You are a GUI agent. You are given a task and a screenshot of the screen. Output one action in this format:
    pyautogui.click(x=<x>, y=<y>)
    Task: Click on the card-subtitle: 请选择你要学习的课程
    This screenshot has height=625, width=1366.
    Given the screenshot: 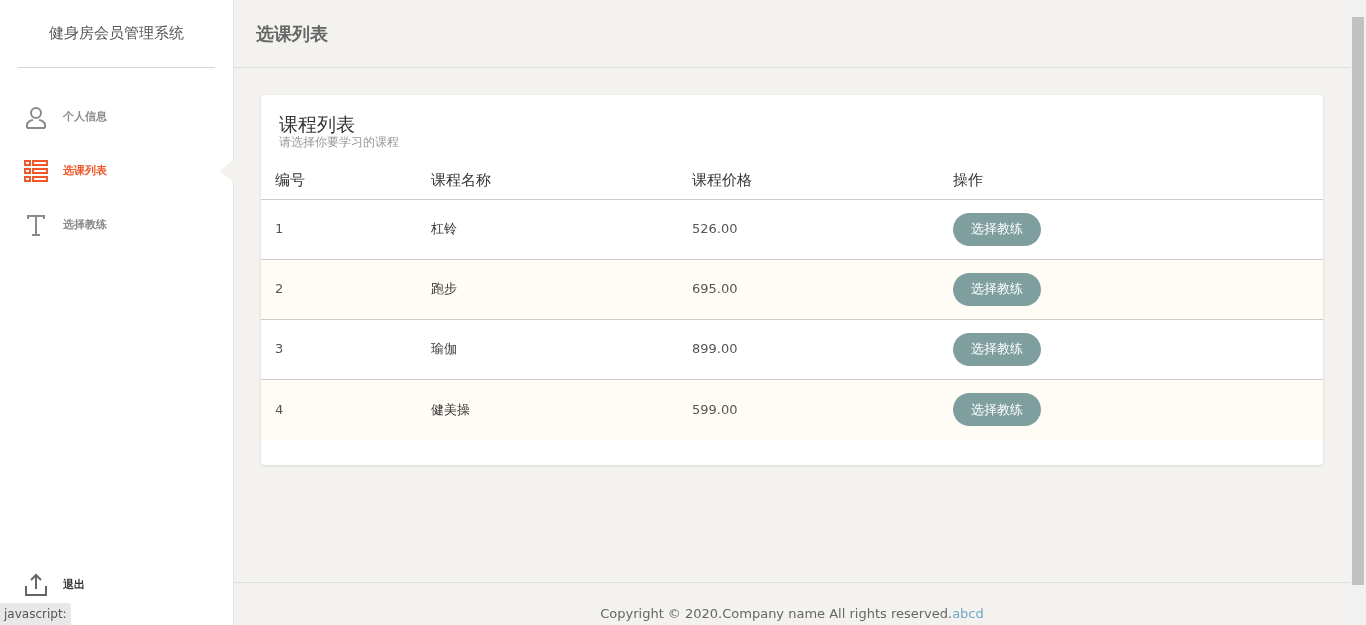 What is the action you would take?
    pyautogui.click(x=339, y=142)
    